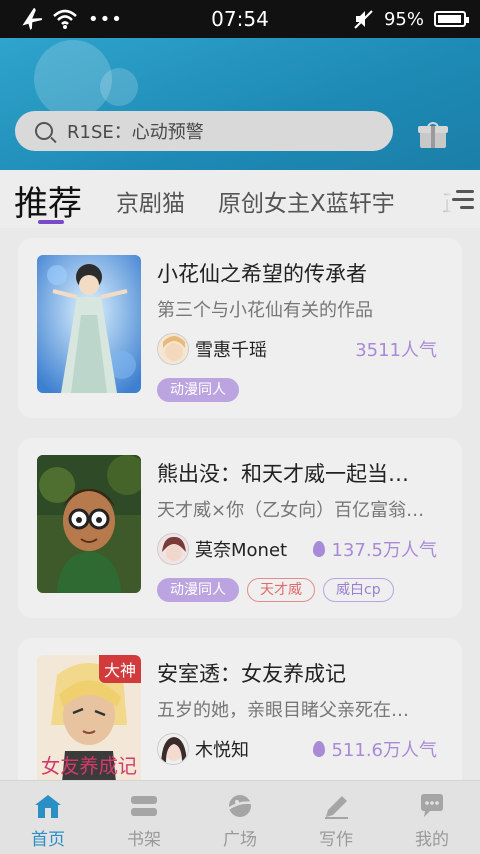 The width and height of the screenshot is (480, 854). Describe the element at coordinates (231, 350) in the screenshot. I see `author-name: 雪惠千瑶` at that location.